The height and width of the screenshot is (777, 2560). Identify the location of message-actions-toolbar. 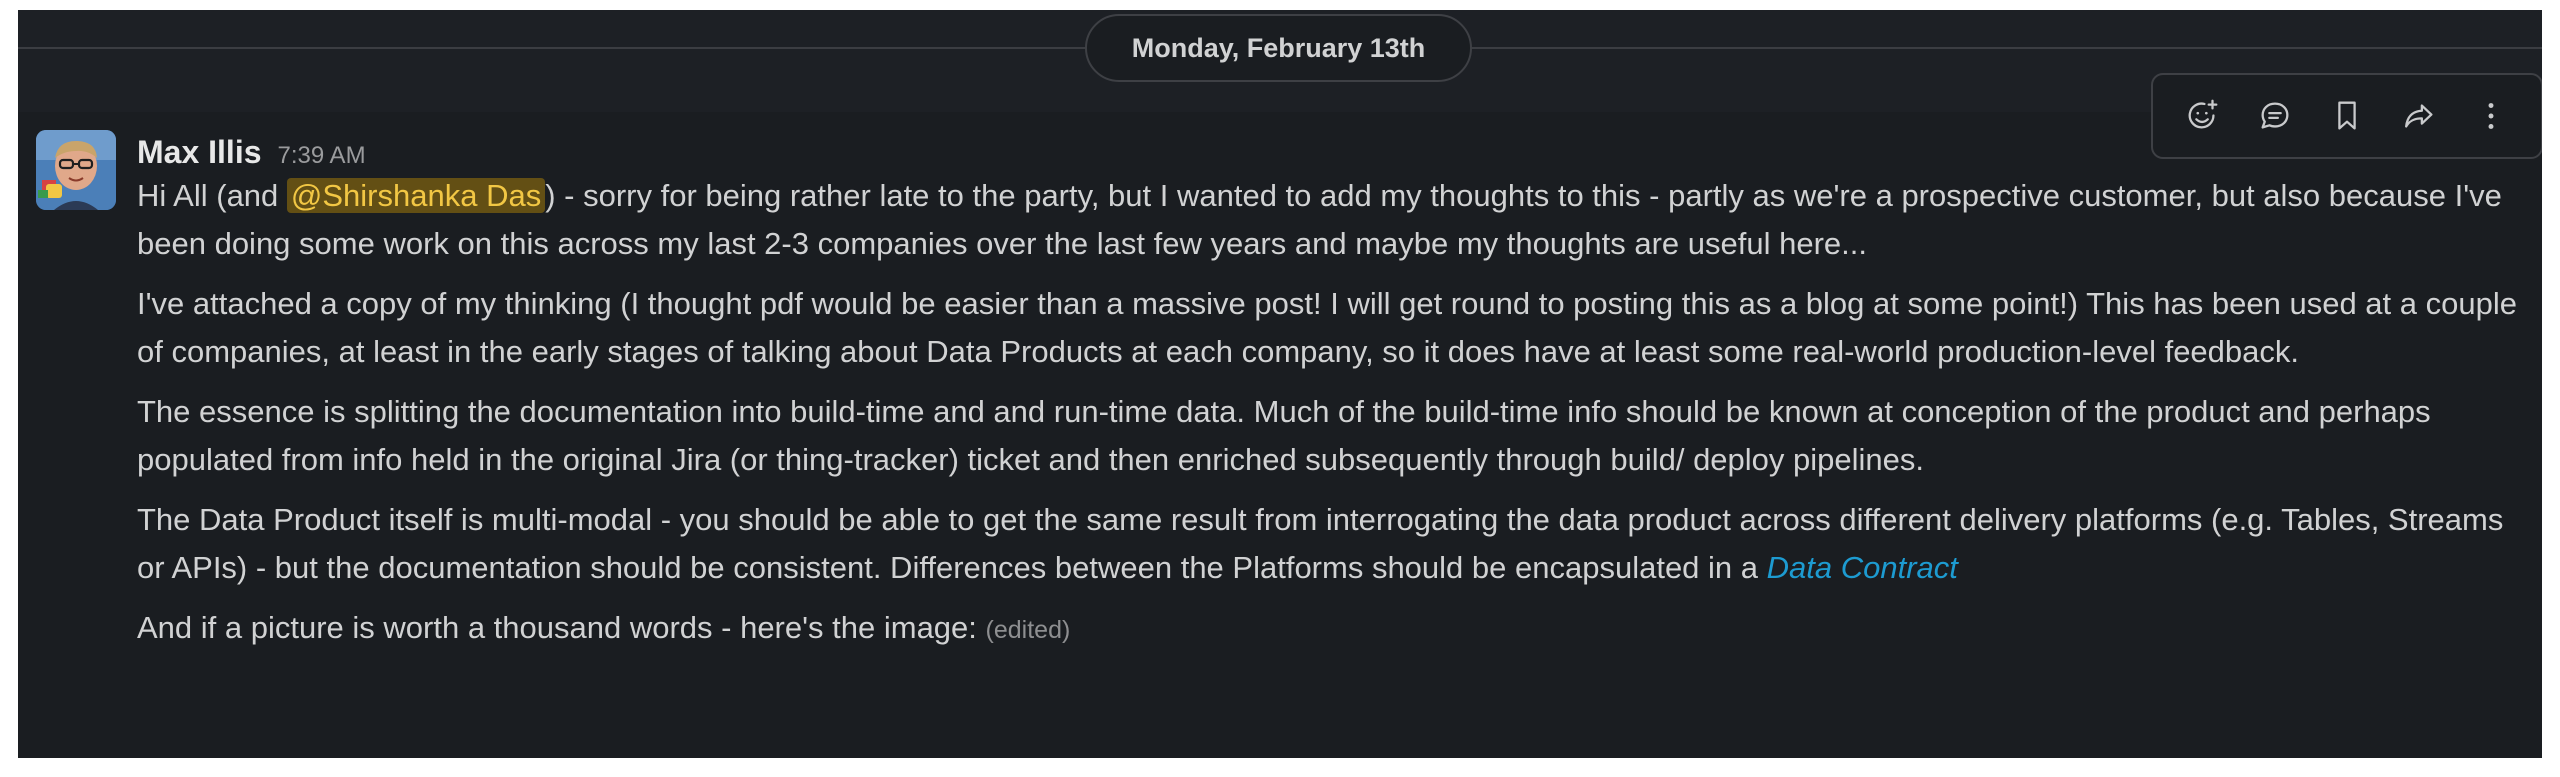
(2346, 116).